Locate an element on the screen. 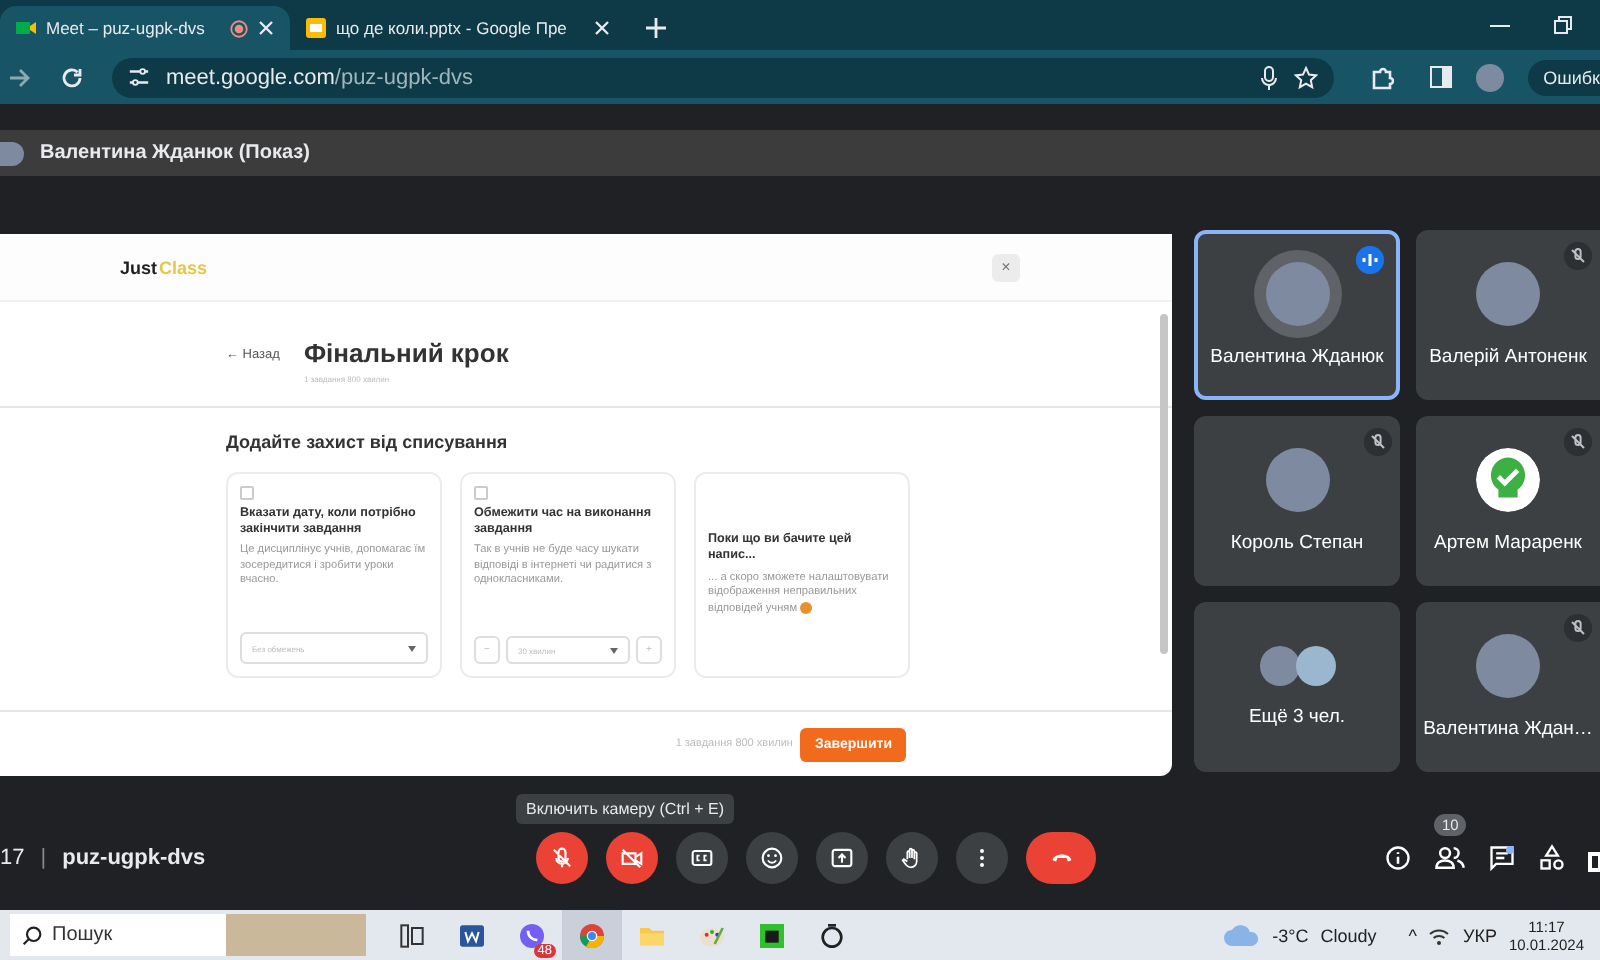 The image size is (1600, 960). participant-tile: Ещё 3 чел. is located at coordinates (1297, 687).